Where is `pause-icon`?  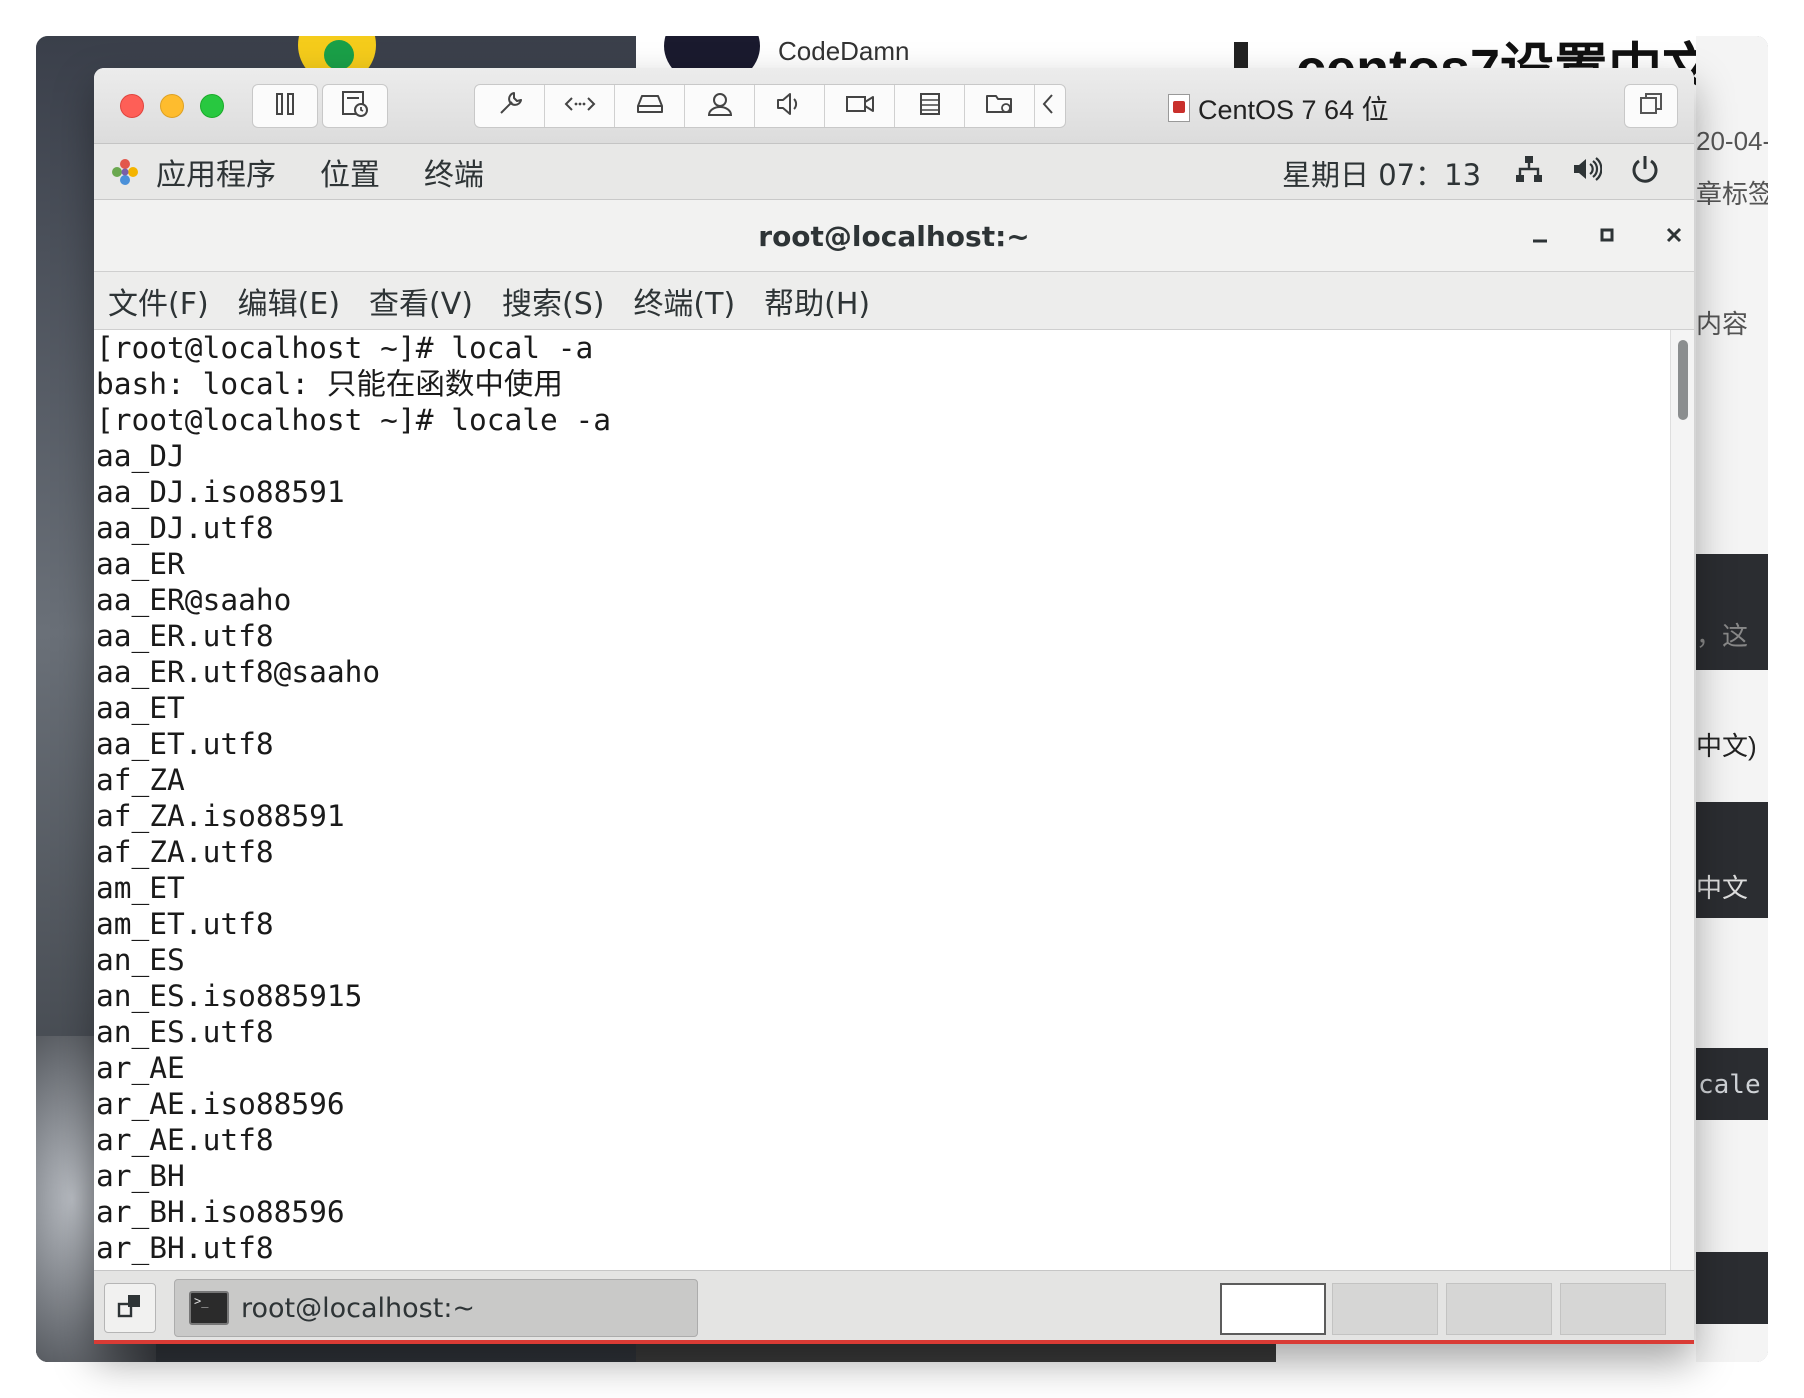 pause-icon is located at coordinates (285, 106).